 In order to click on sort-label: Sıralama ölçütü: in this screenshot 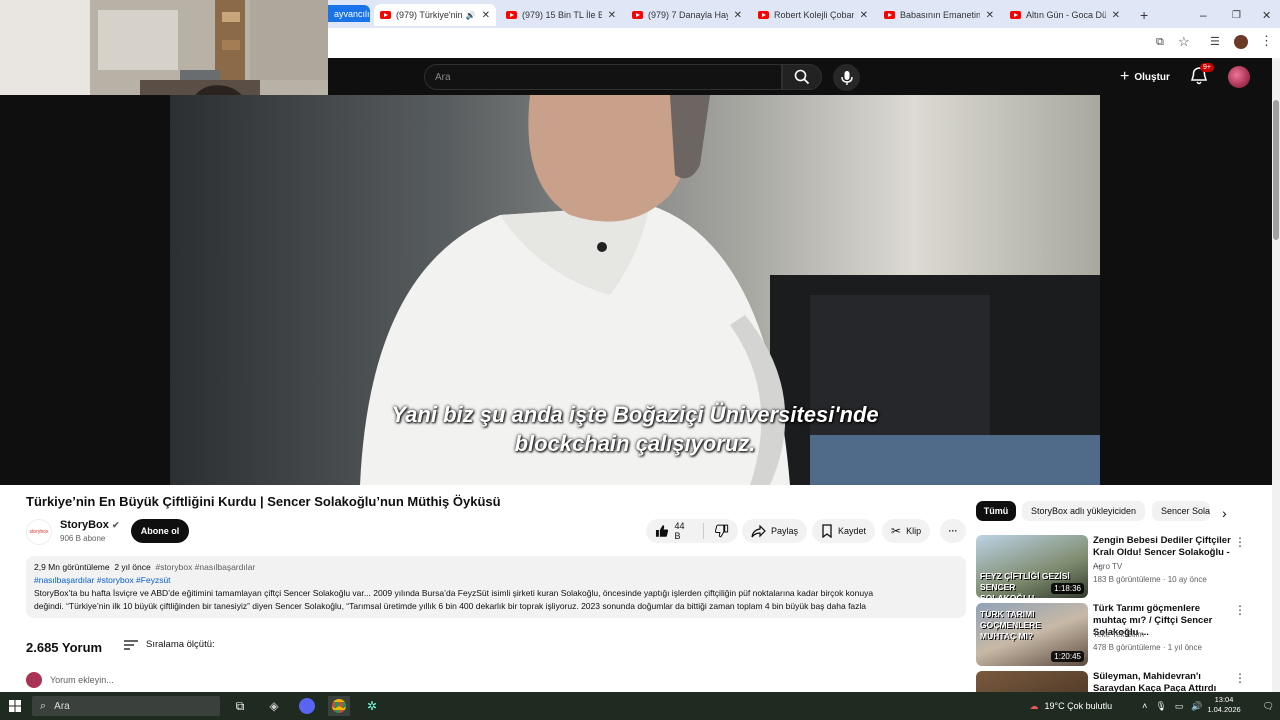, I will do `click(180, 644)`.